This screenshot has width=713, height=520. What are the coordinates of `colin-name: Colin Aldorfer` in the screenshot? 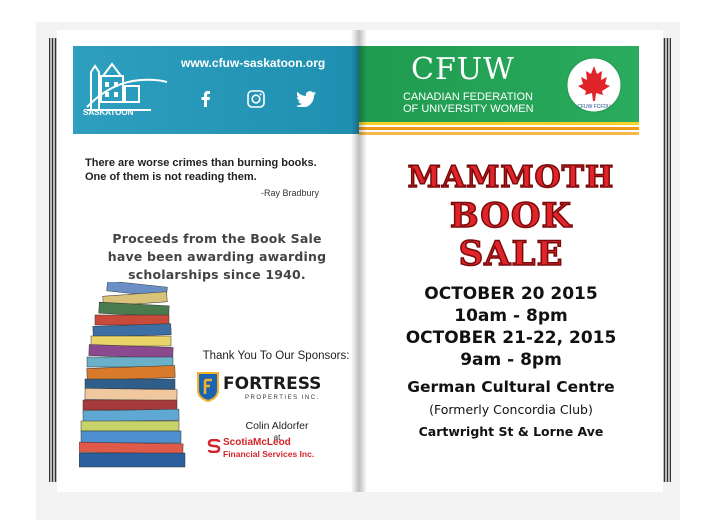 It's located at (277, 426).